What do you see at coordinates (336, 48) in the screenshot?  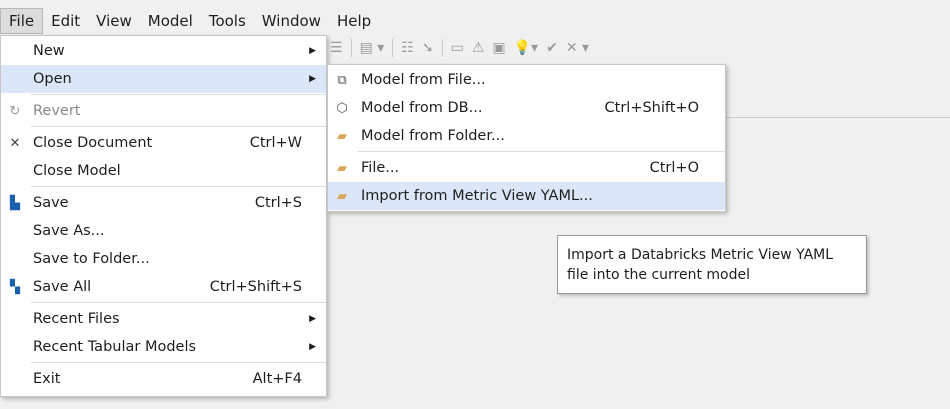 I see `indent-icon: ☰` at bounding box center [336, 48].